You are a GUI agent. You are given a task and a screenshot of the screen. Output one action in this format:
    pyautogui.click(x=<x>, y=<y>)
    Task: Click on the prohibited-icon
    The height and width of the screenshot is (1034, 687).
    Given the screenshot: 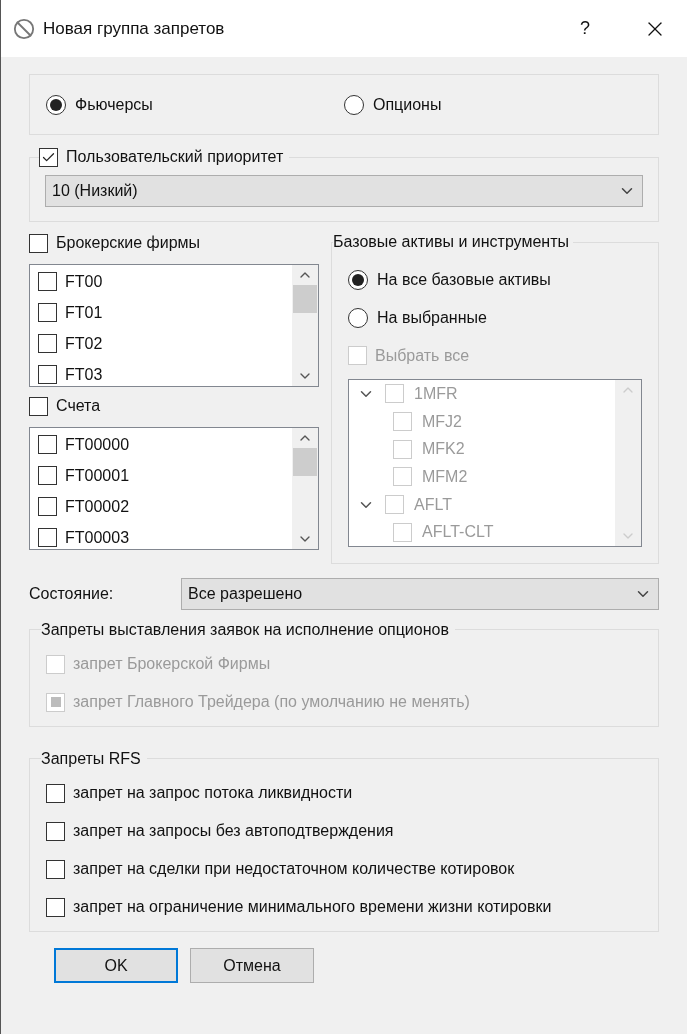 What is the action you would take?
    pyautogui.click(x=24, y=28)
    